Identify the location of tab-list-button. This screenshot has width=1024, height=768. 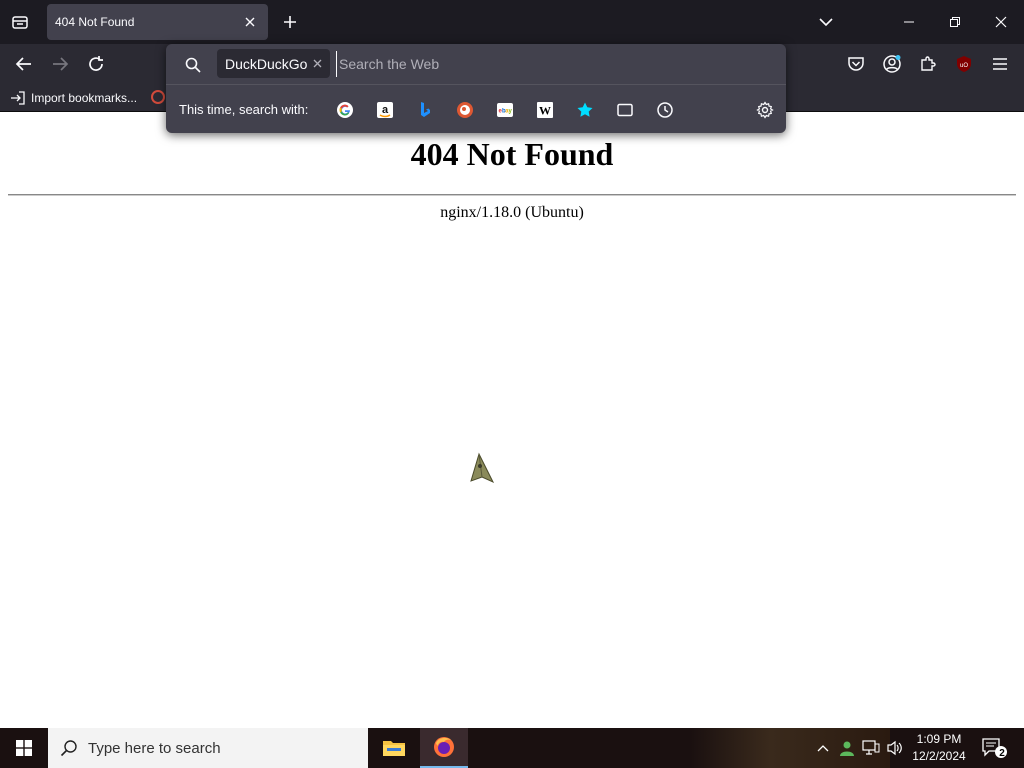
(20, 22).